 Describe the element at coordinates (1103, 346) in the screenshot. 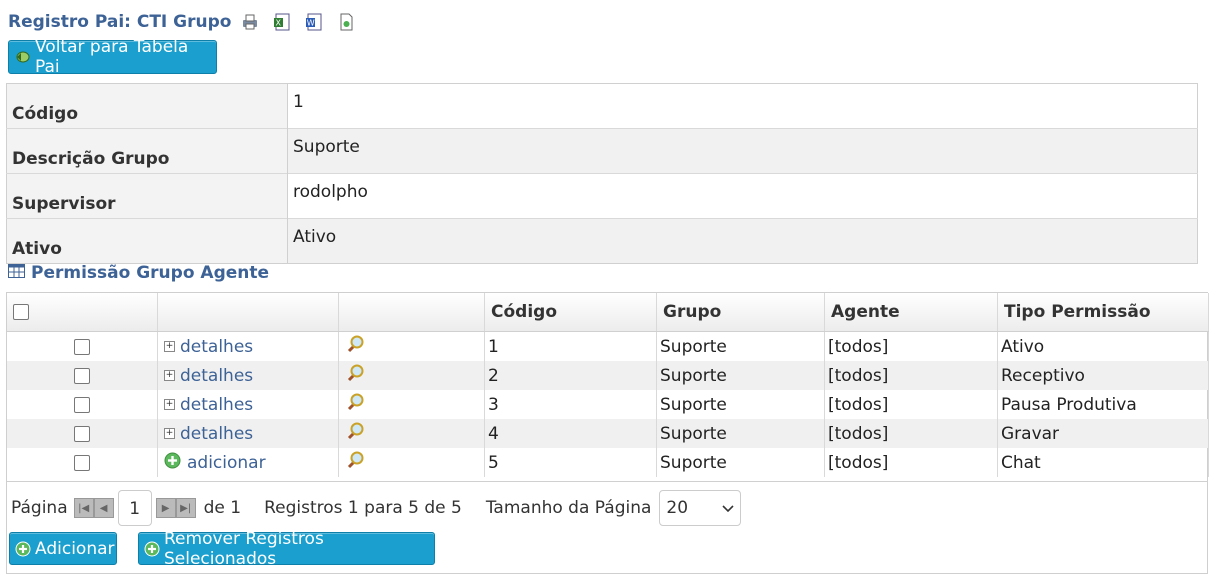

I see `cell-tipo-permissao: Ativo` at that location.